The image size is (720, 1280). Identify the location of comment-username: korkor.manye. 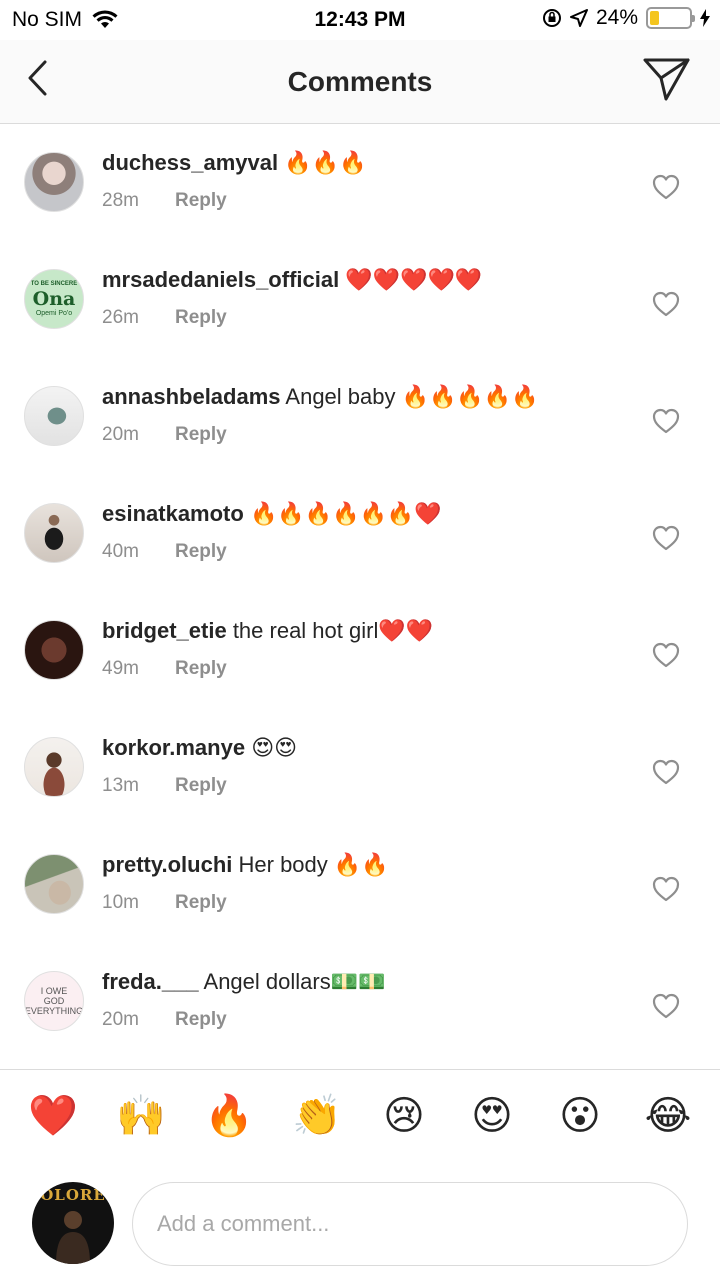
(173, 747).